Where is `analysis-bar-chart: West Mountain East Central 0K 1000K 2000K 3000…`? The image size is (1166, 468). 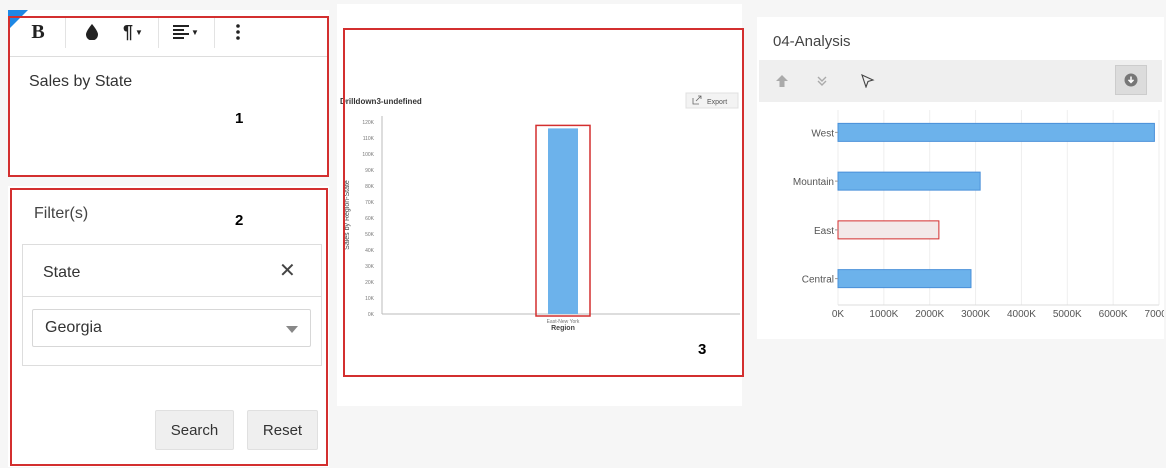 analysis-bar-chart: West Mountain East Central 0K 1000K 2000K 3000… is located at coordinates (978, 215).